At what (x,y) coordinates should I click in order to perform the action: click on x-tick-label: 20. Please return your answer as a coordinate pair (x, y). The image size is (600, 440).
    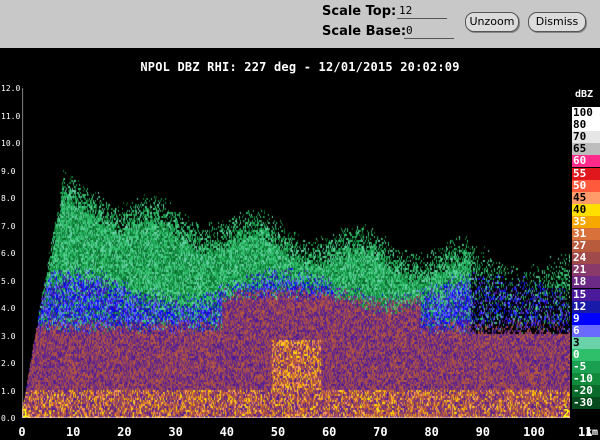
    Looking at the image, I should click on (124, 432).